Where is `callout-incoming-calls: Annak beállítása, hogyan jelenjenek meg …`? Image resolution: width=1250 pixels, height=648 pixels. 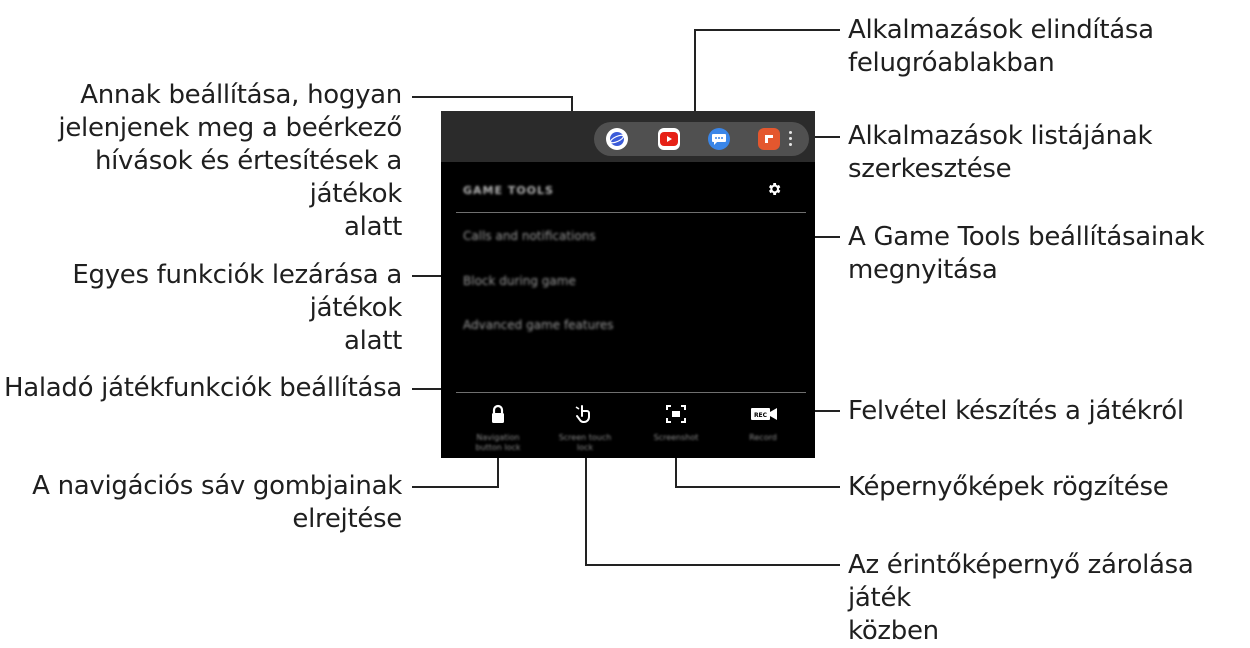
callout-incoming-calls: Annak beállítása, hogyan jelenjenek meg … is located at coordinates (230, 161).